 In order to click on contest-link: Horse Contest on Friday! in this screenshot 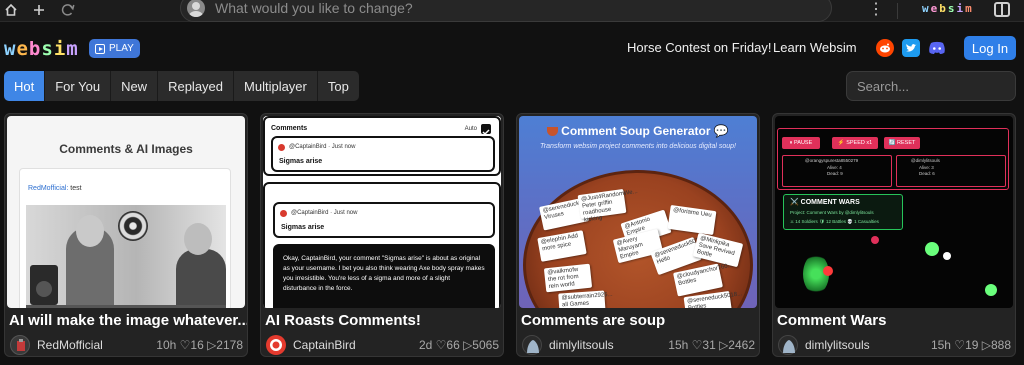, I will do `click(699, 47)`.